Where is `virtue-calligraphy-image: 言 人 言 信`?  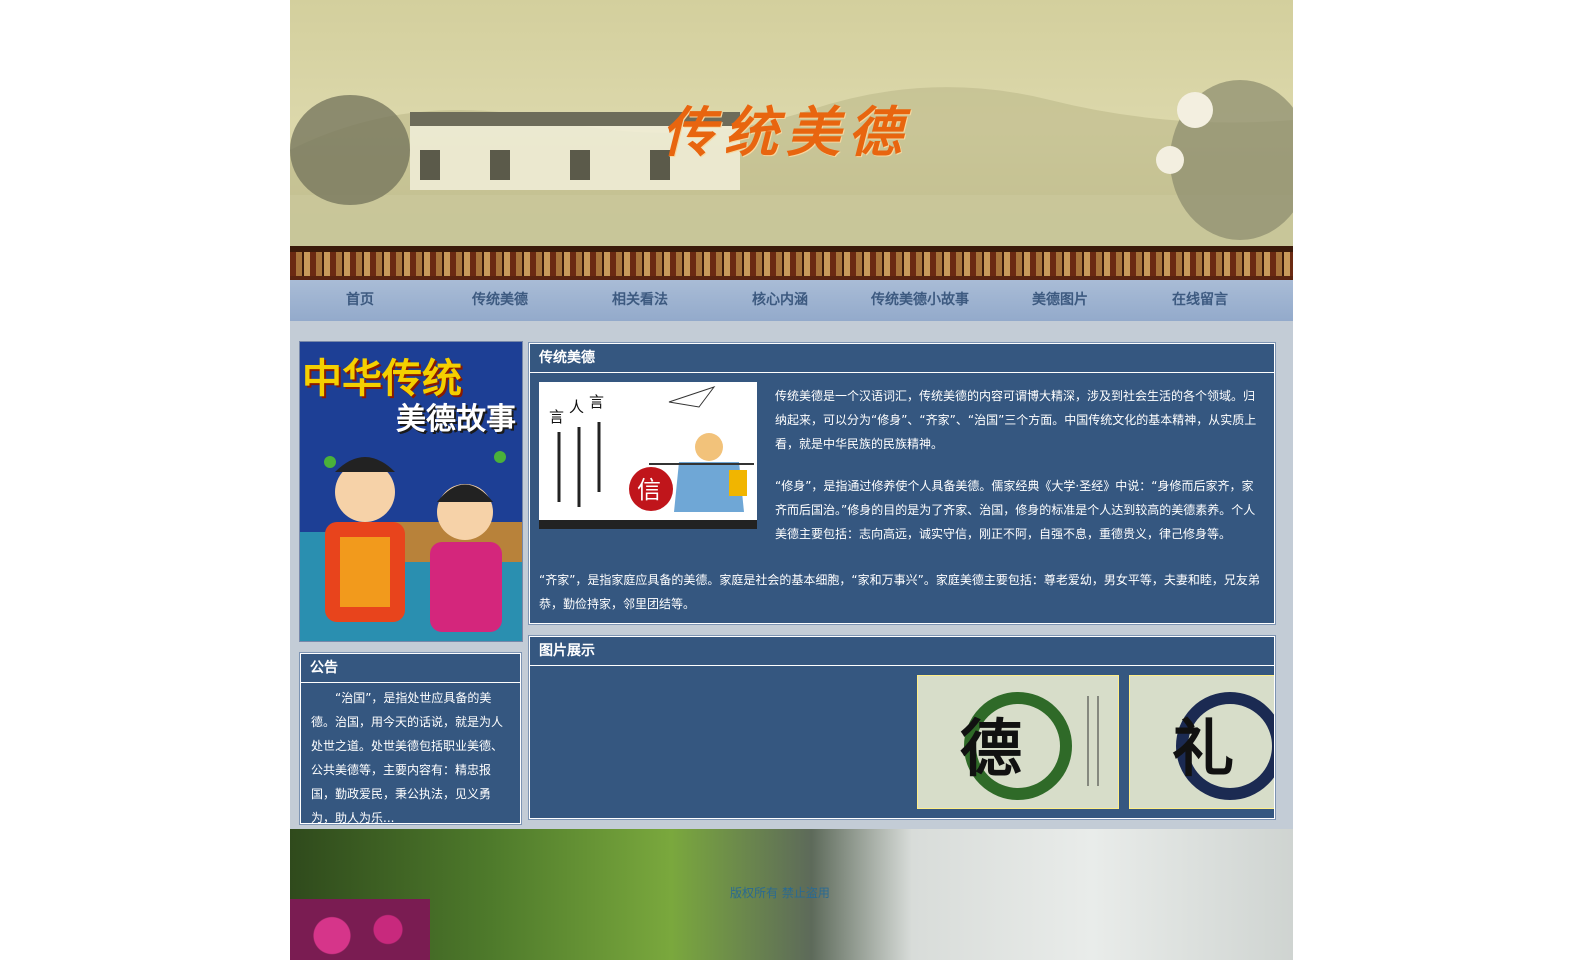
virtue-calligraphy-image: 言 人 言 信 is located at coordinates (648, 455).